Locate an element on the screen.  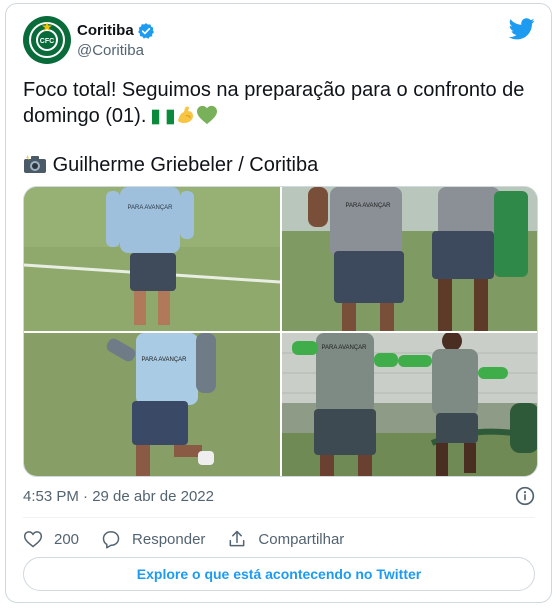
photo-1: PARA AVANÇAR is located at coordinates (152, 259).